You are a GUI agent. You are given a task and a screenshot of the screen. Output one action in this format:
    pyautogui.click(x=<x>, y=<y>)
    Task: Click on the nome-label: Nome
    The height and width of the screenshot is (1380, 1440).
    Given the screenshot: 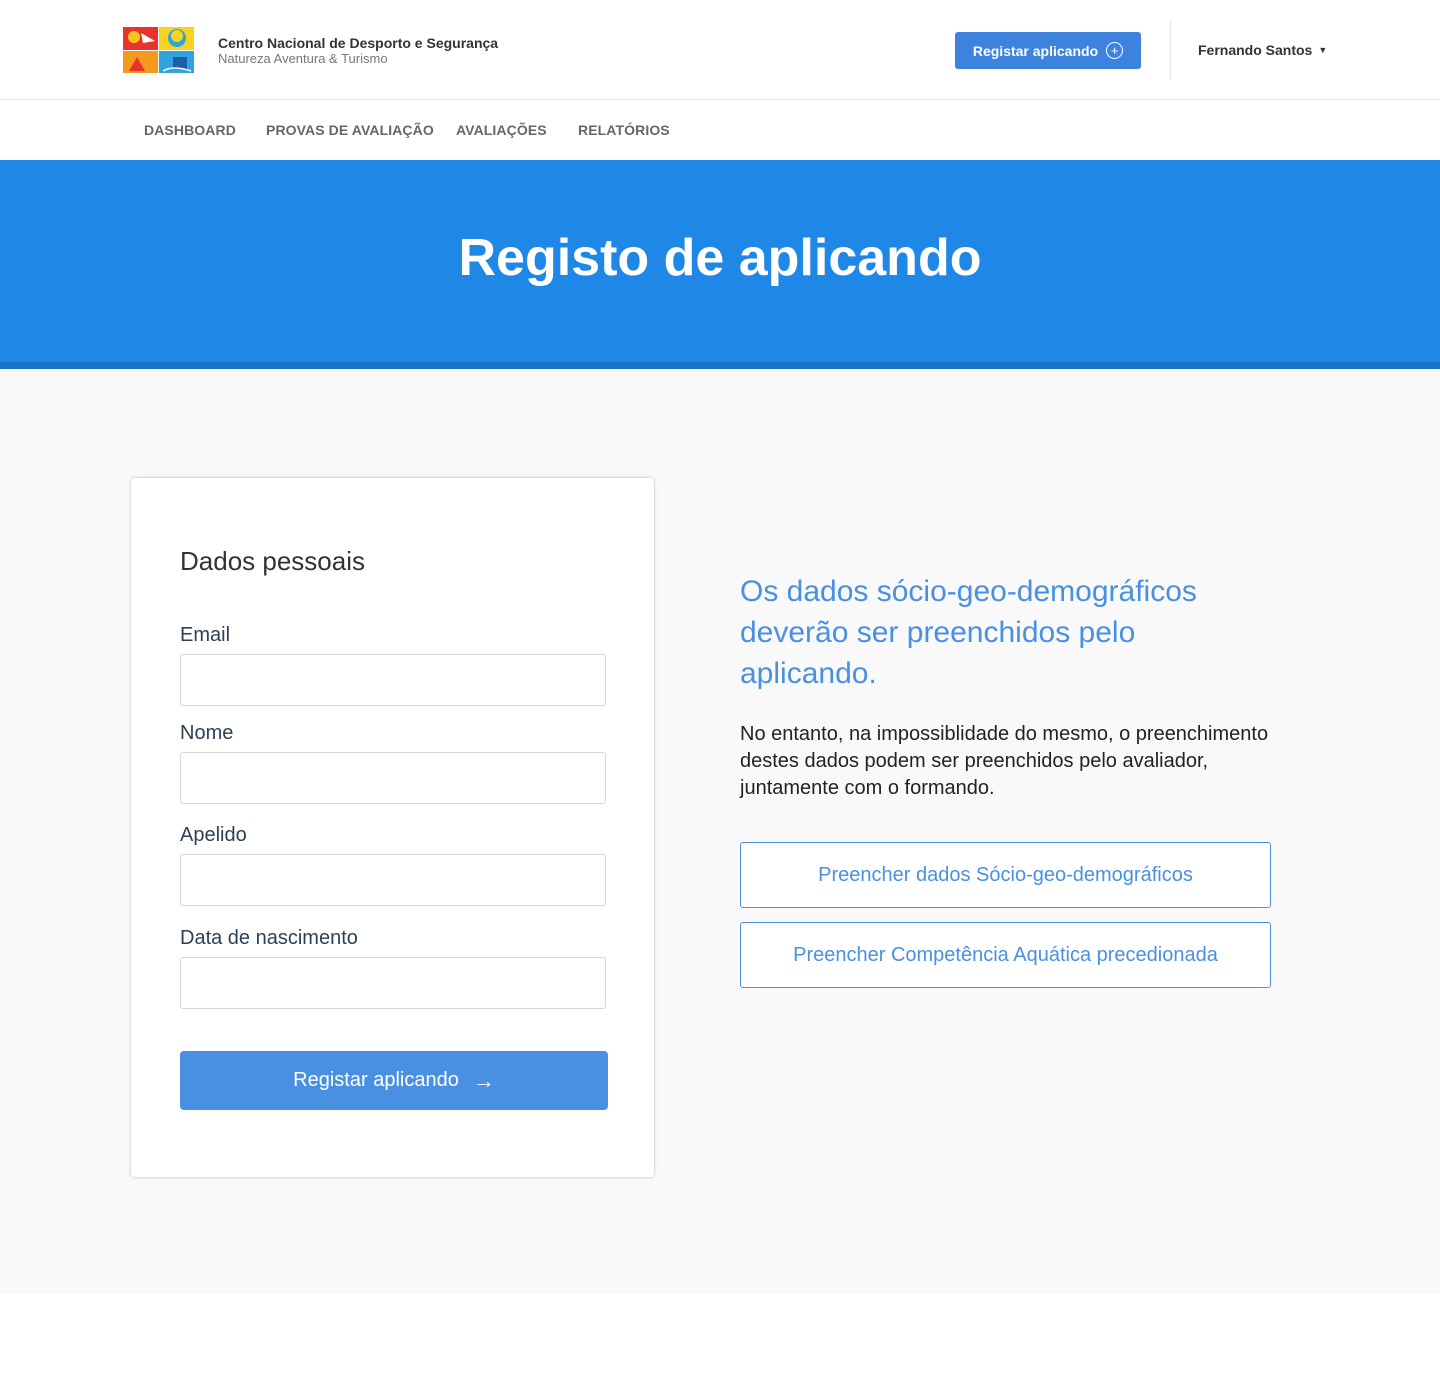 What is the action you would take?
    pyautogui.click(x=207, y=733)
    